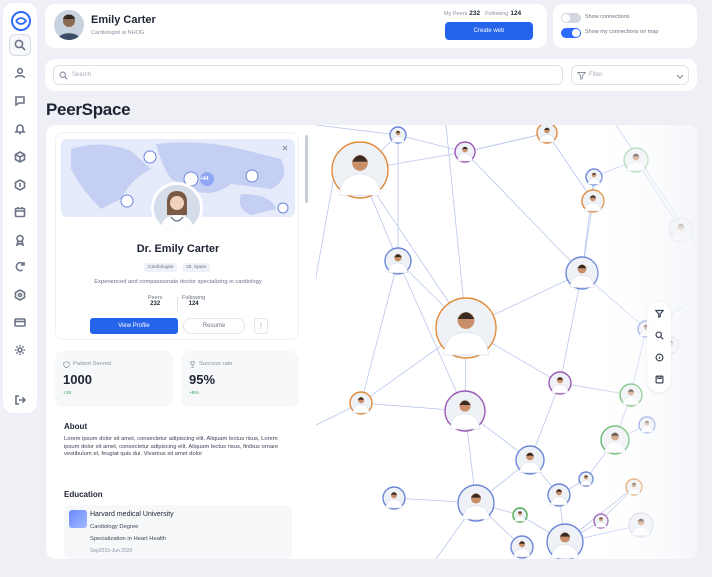 Image resolution: width=712 pixels, height=577 pixels. I want to click on following-count: 124, so click(516, 13).